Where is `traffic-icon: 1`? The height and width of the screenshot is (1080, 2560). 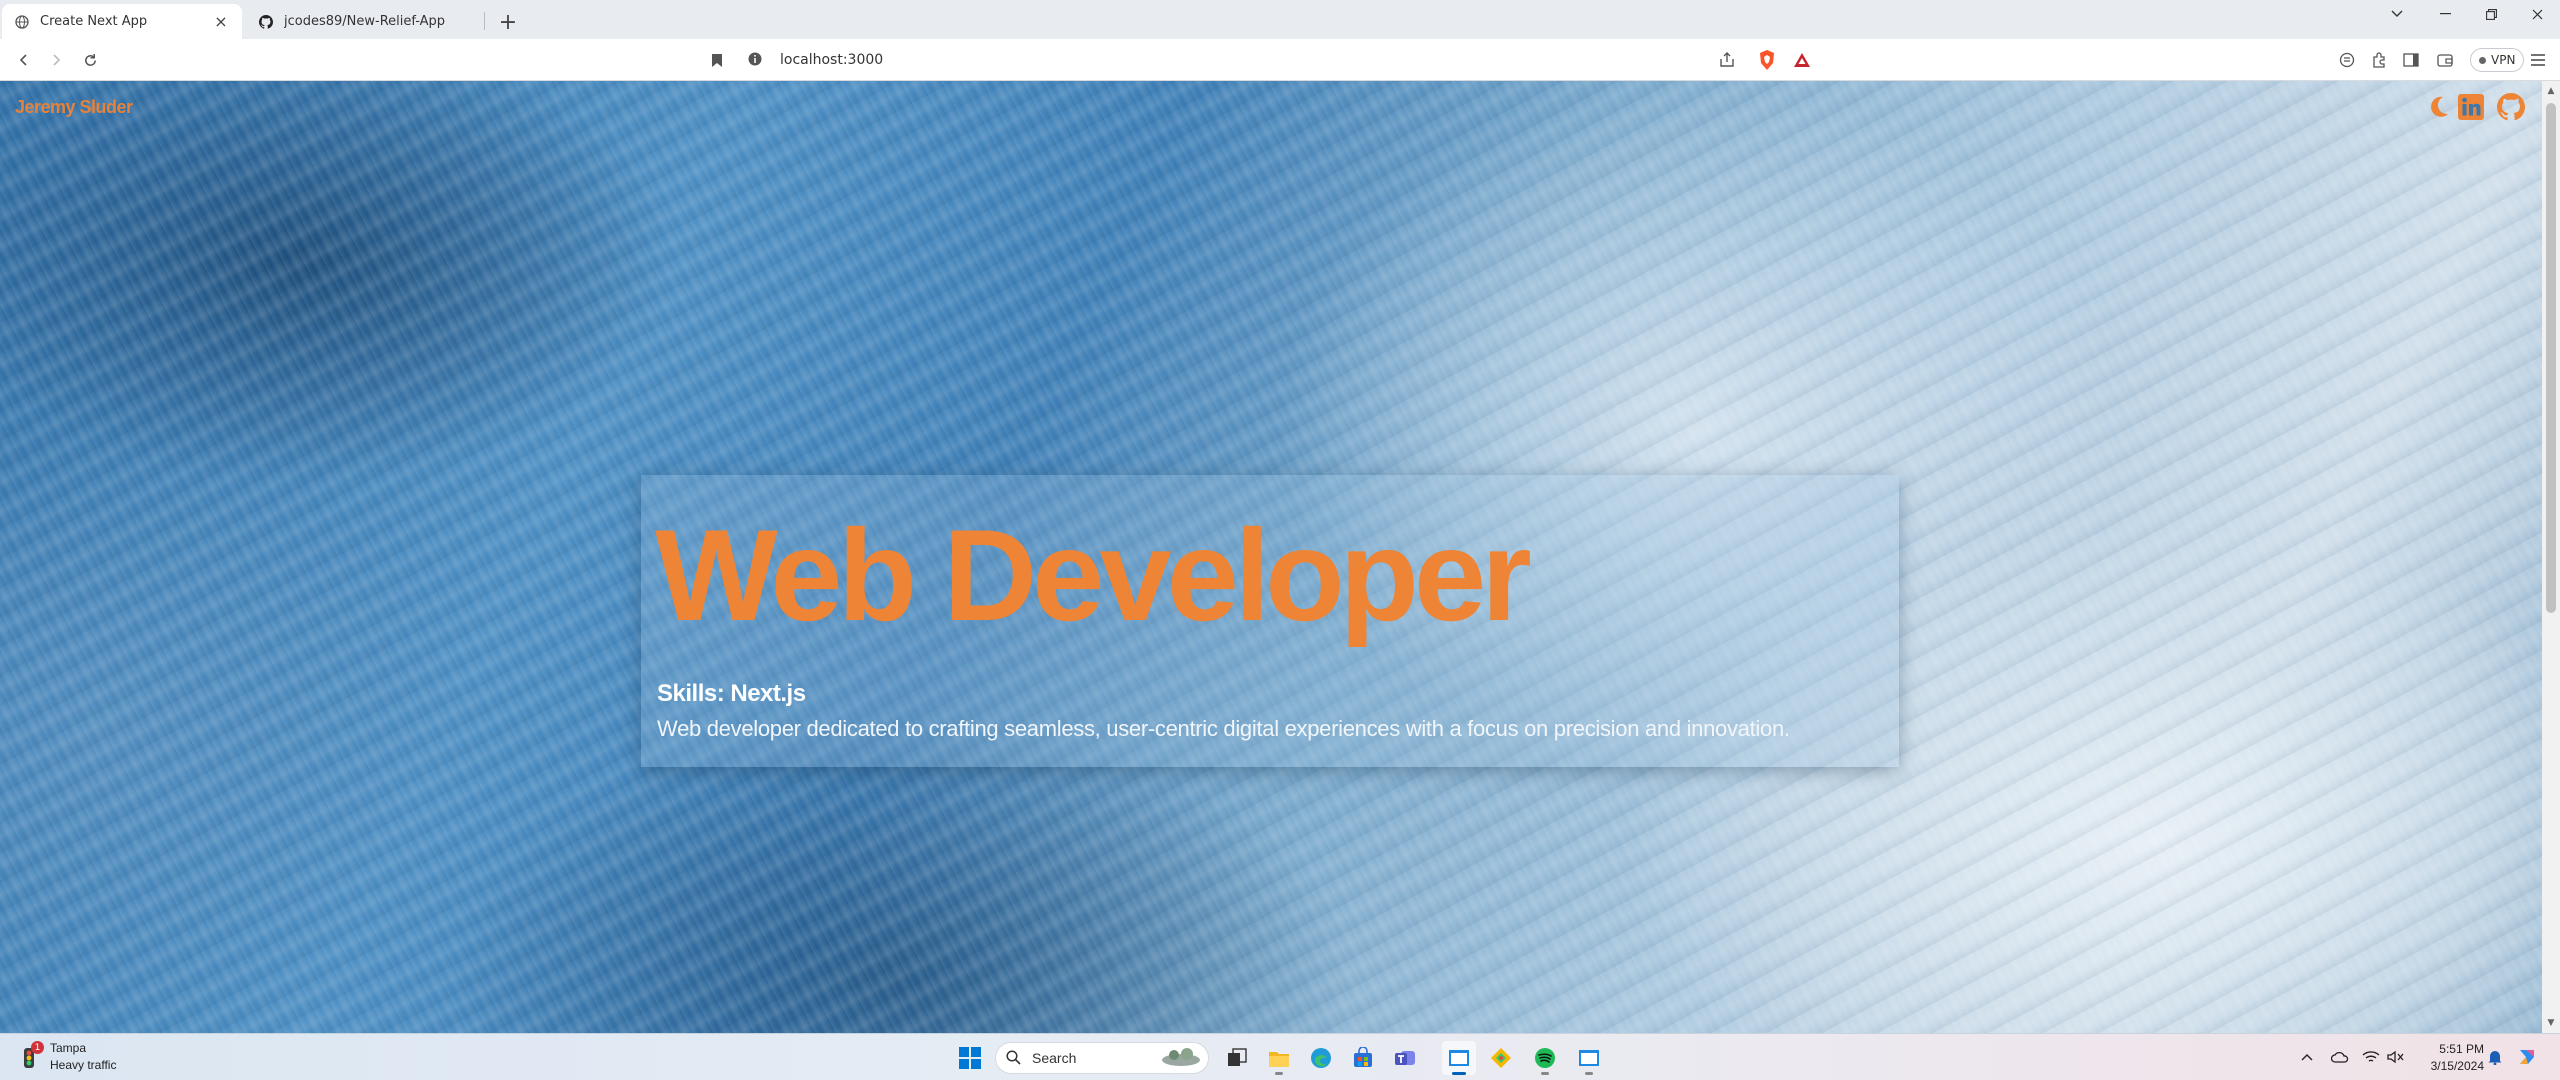
traffic-icon: 1 is located at coordinates (30, 1055).